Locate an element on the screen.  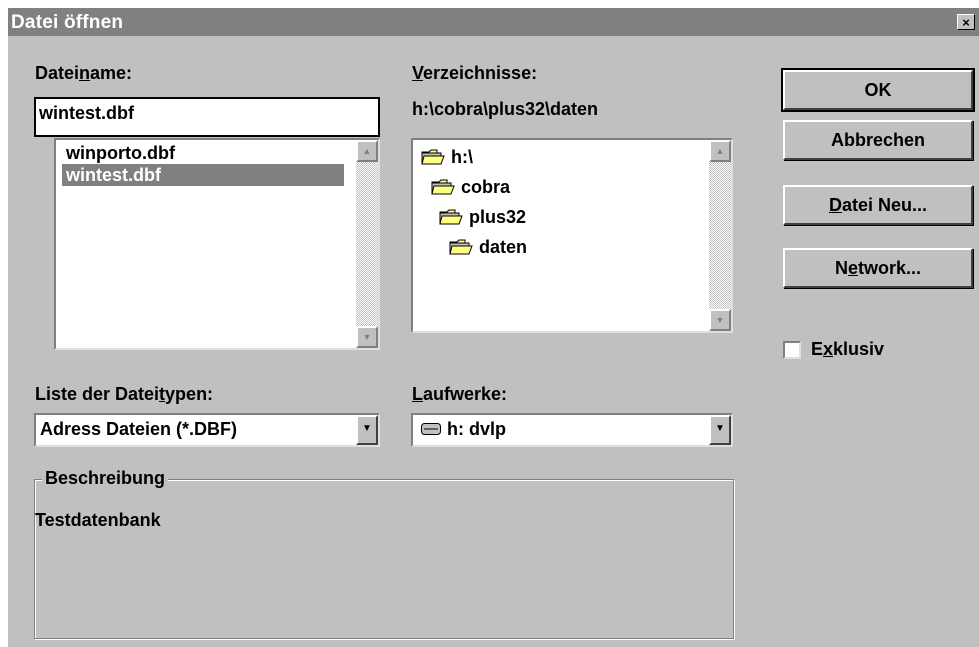
directory-item: plus32 is located at coordinates (482, 217).